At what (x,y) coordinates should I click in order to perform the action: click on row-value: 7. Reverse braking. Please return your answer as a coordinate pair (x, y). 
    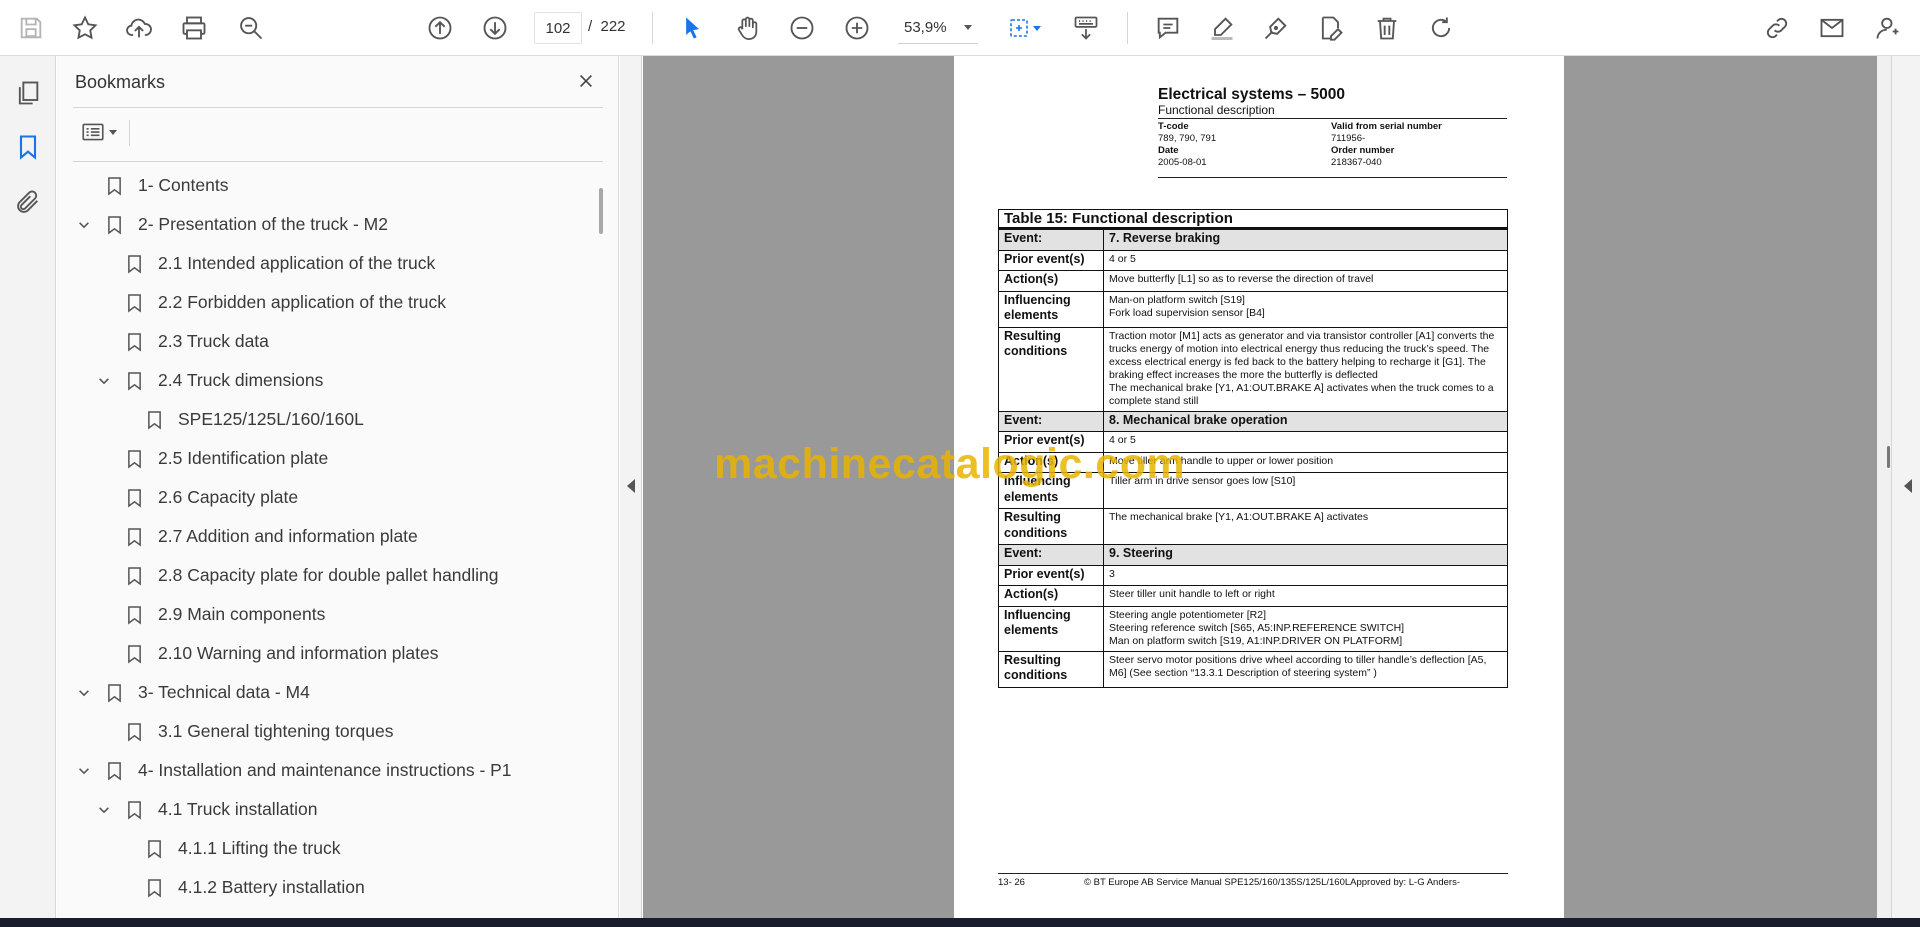
    Looking at the image, I should click on (1305, 239).